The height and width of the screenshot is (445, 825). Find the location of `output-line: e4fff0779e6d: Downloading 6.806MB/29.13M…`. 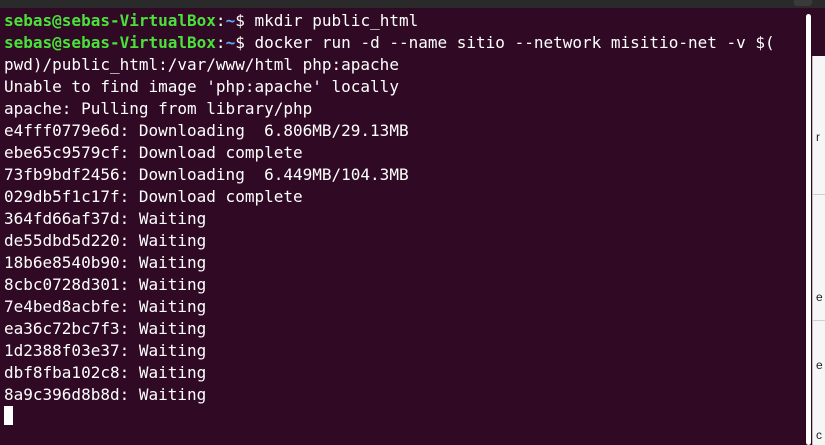

output-line: e4fff0779e6d: Downloading 6.806MB/29.13M… is located at coordinates (206, 130).